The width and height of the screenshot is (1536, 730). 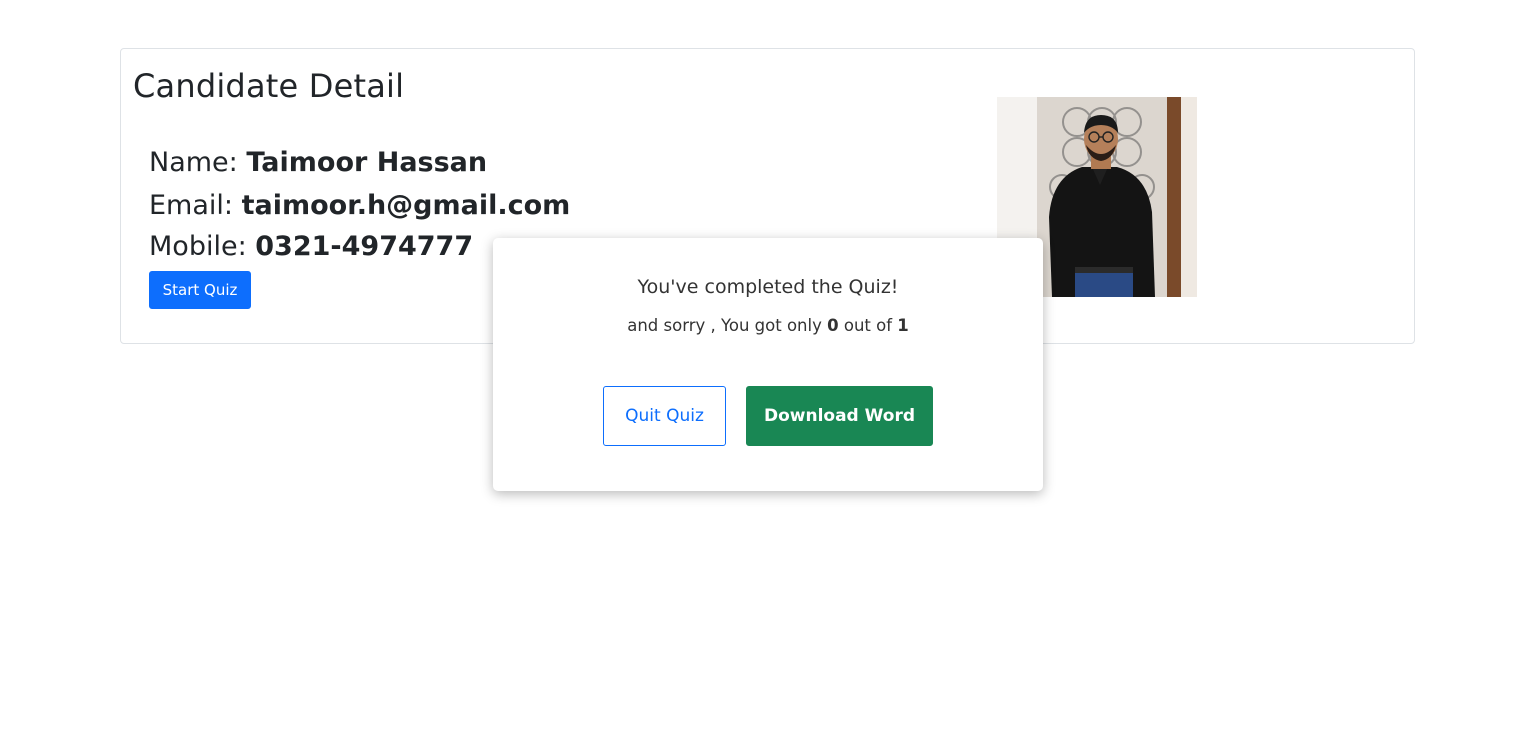 I want to click on email-value: taimoor.h@gmail.com, so click(x=406, y=205).